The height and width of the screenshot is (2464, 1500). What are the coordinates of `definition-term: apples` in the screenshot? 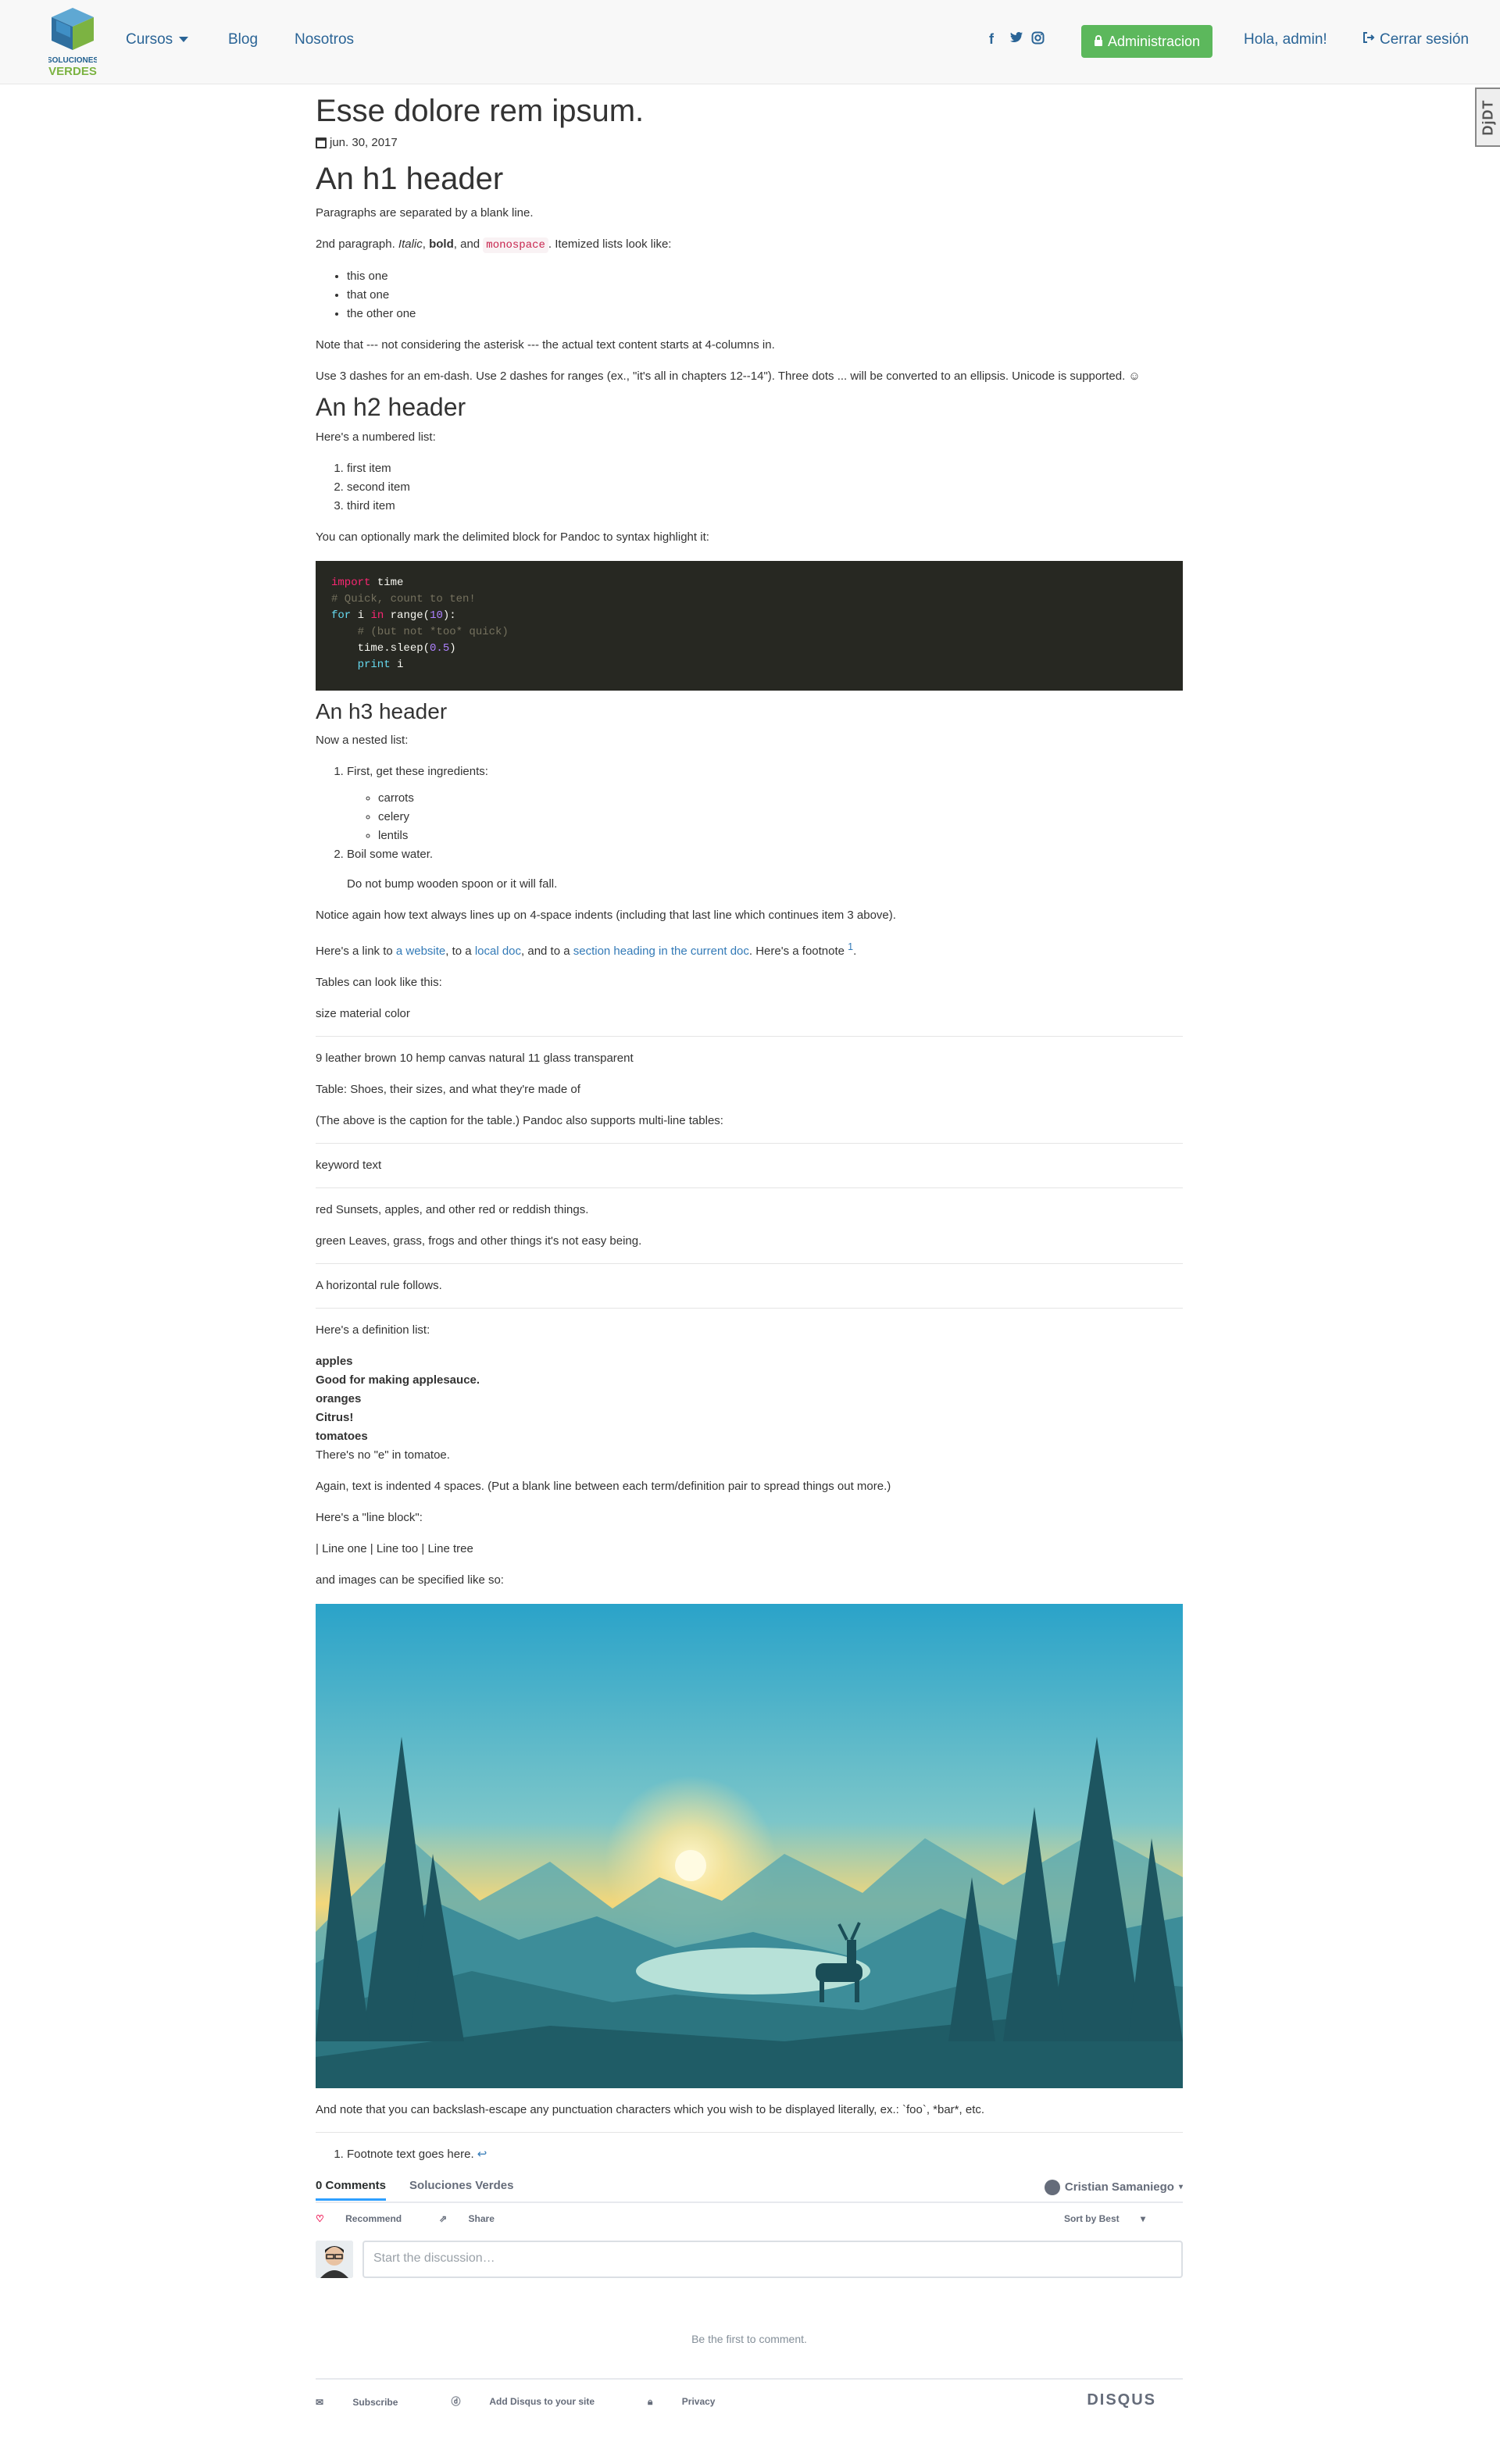 It's located at (334, 1361).